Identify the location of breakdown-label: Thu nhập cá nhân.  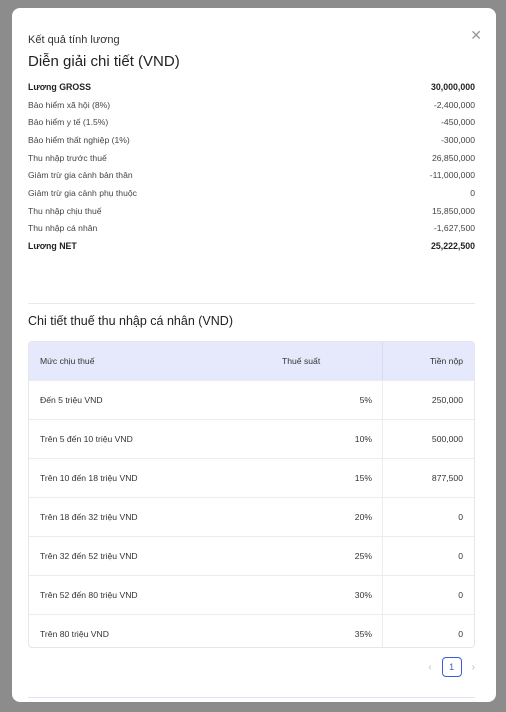
(63, 228).